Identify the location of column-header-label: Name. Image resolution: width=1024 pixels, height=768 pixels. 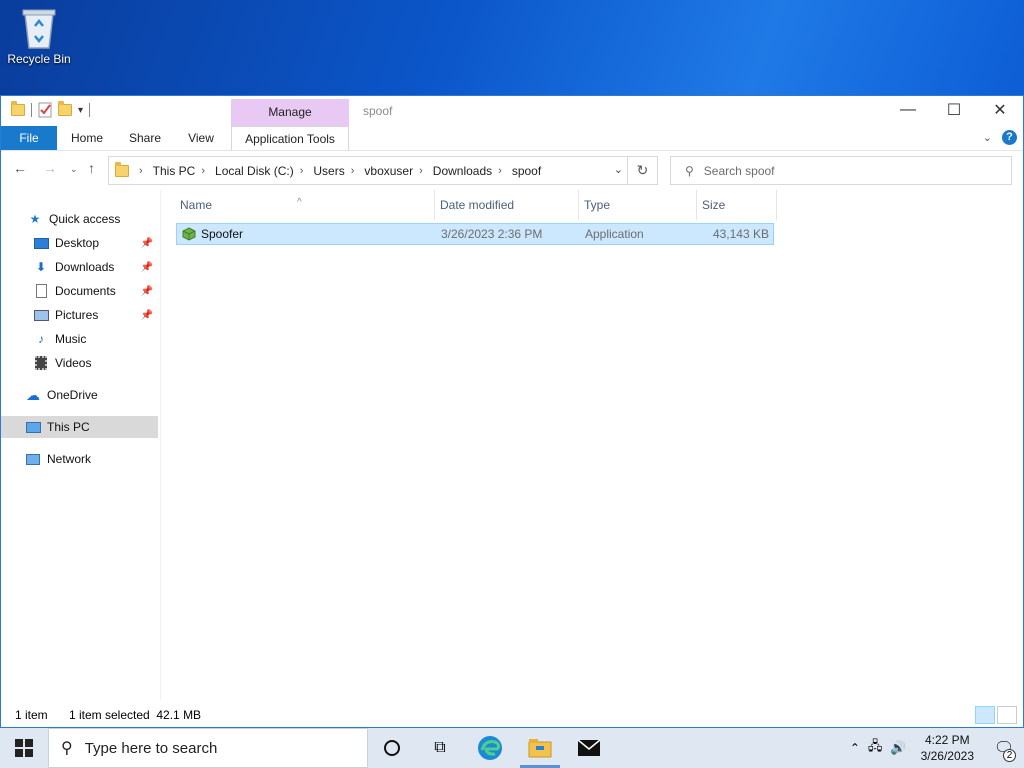
(196, 205).